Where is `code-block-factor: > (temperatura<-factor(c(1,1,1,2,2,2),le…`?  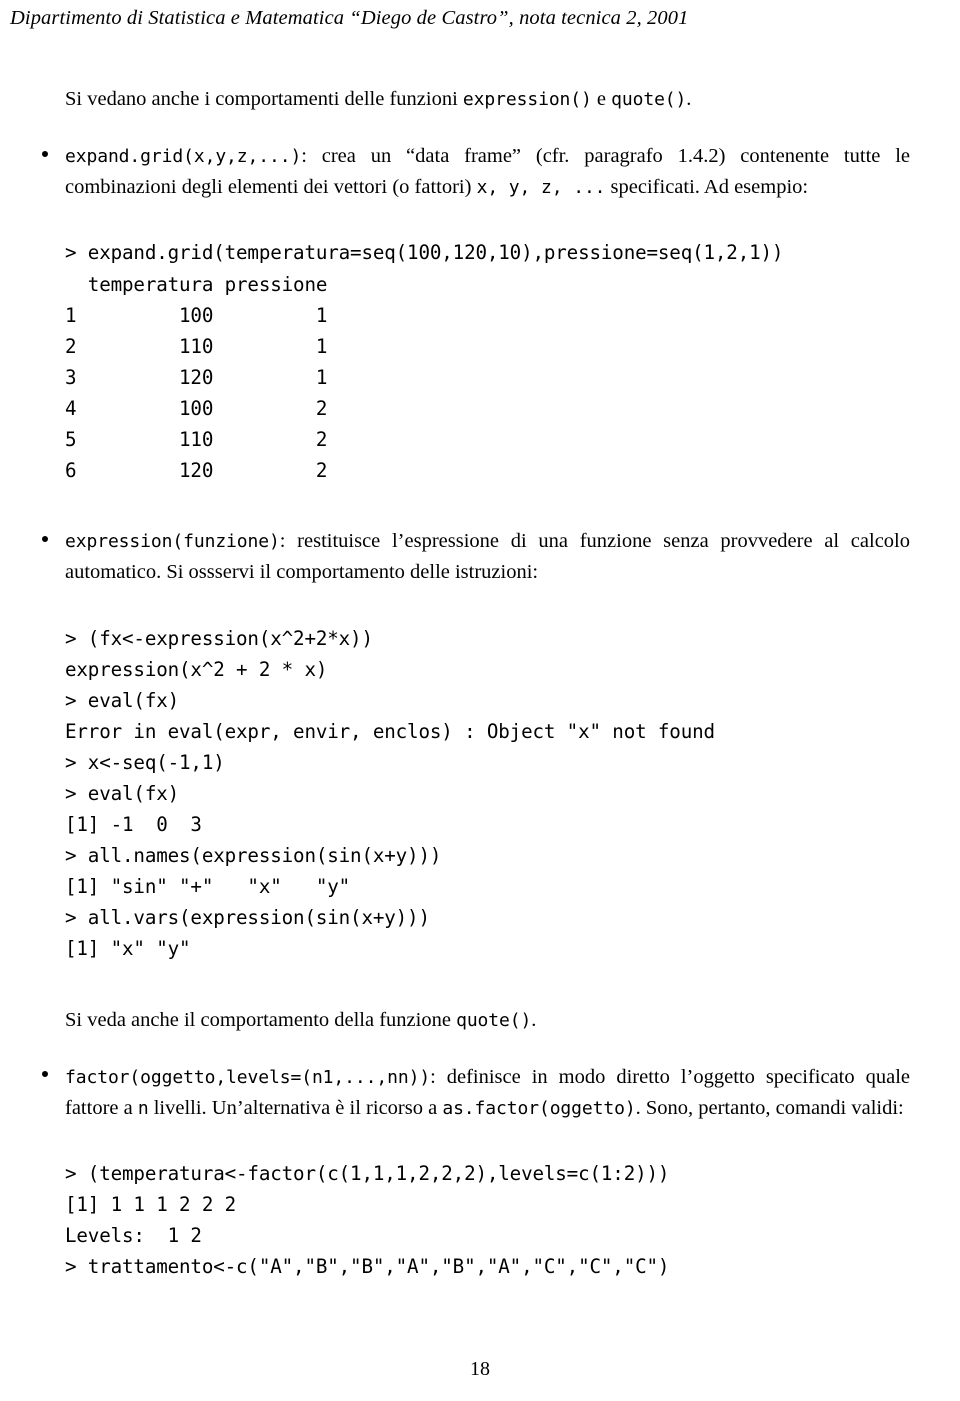
code-block-factor: > (temperatura<-factor(c(1,1,1,2,2,2),le… is located at coordinates (367, 1220).